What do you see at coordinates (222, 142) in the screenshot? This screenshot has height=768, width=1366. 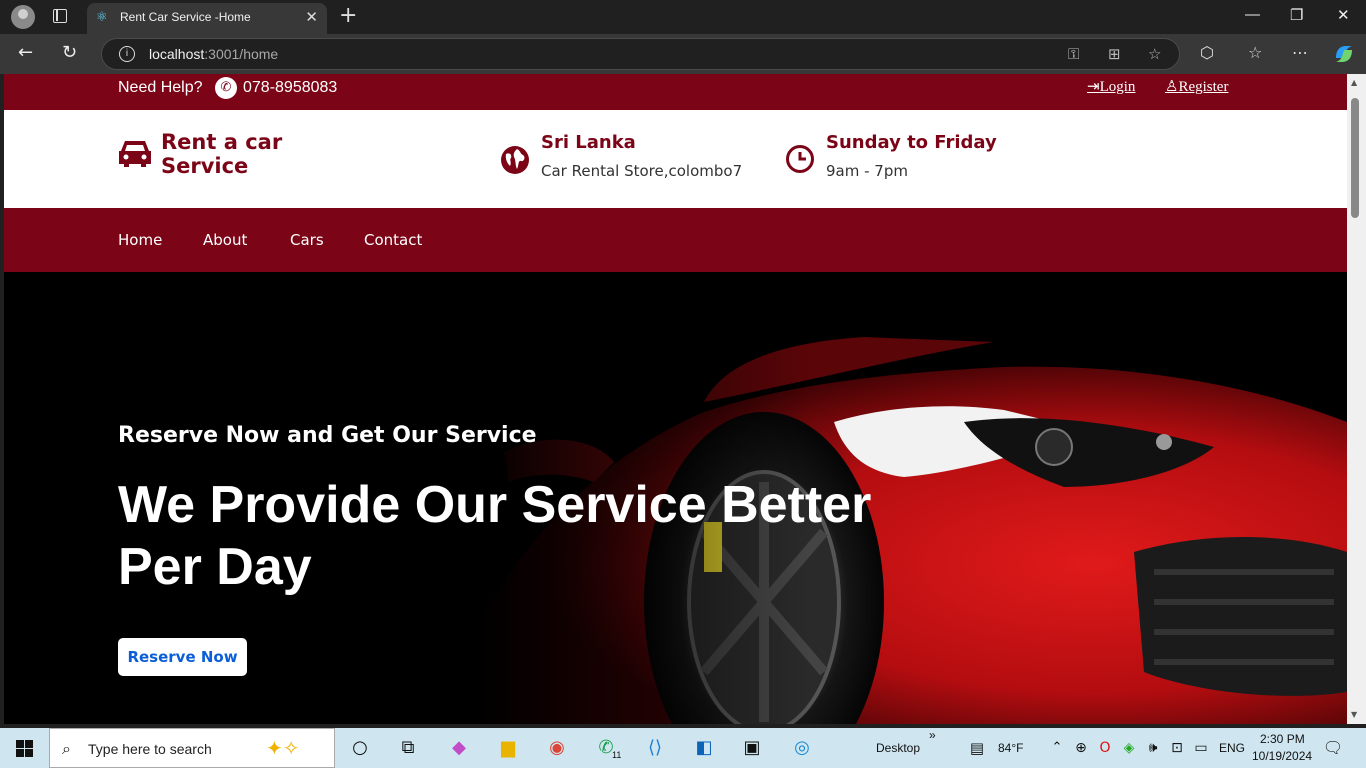 I see `brand-line-1: Rent a car` at bounding box center [222, 142].